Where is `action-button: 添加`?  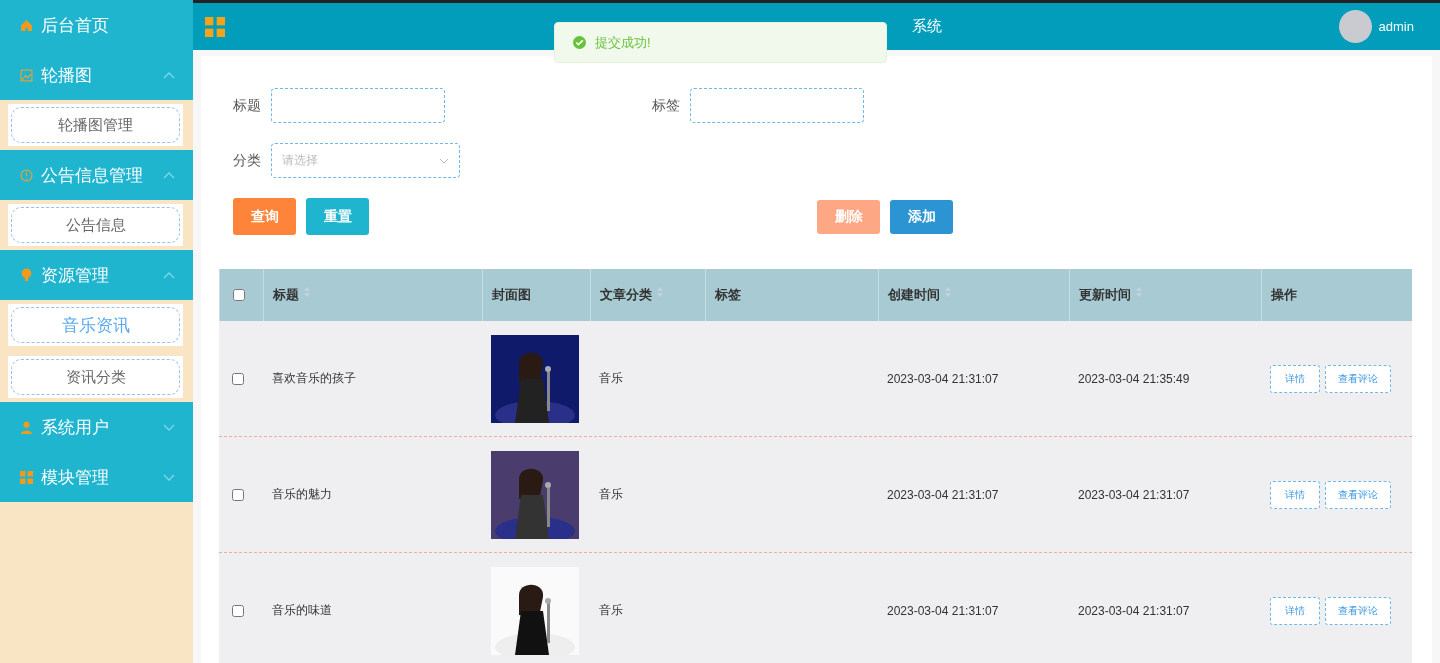 action-button: 添加 is located at coordinates (921, 216).